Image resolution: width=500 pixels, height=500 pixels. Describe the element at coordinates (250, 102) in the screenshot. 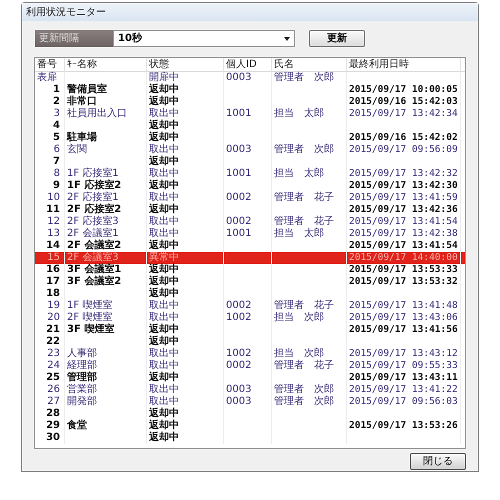

I see `table-row: 2 非常口 返却中 2015/09/16 15:42:03` at that location.